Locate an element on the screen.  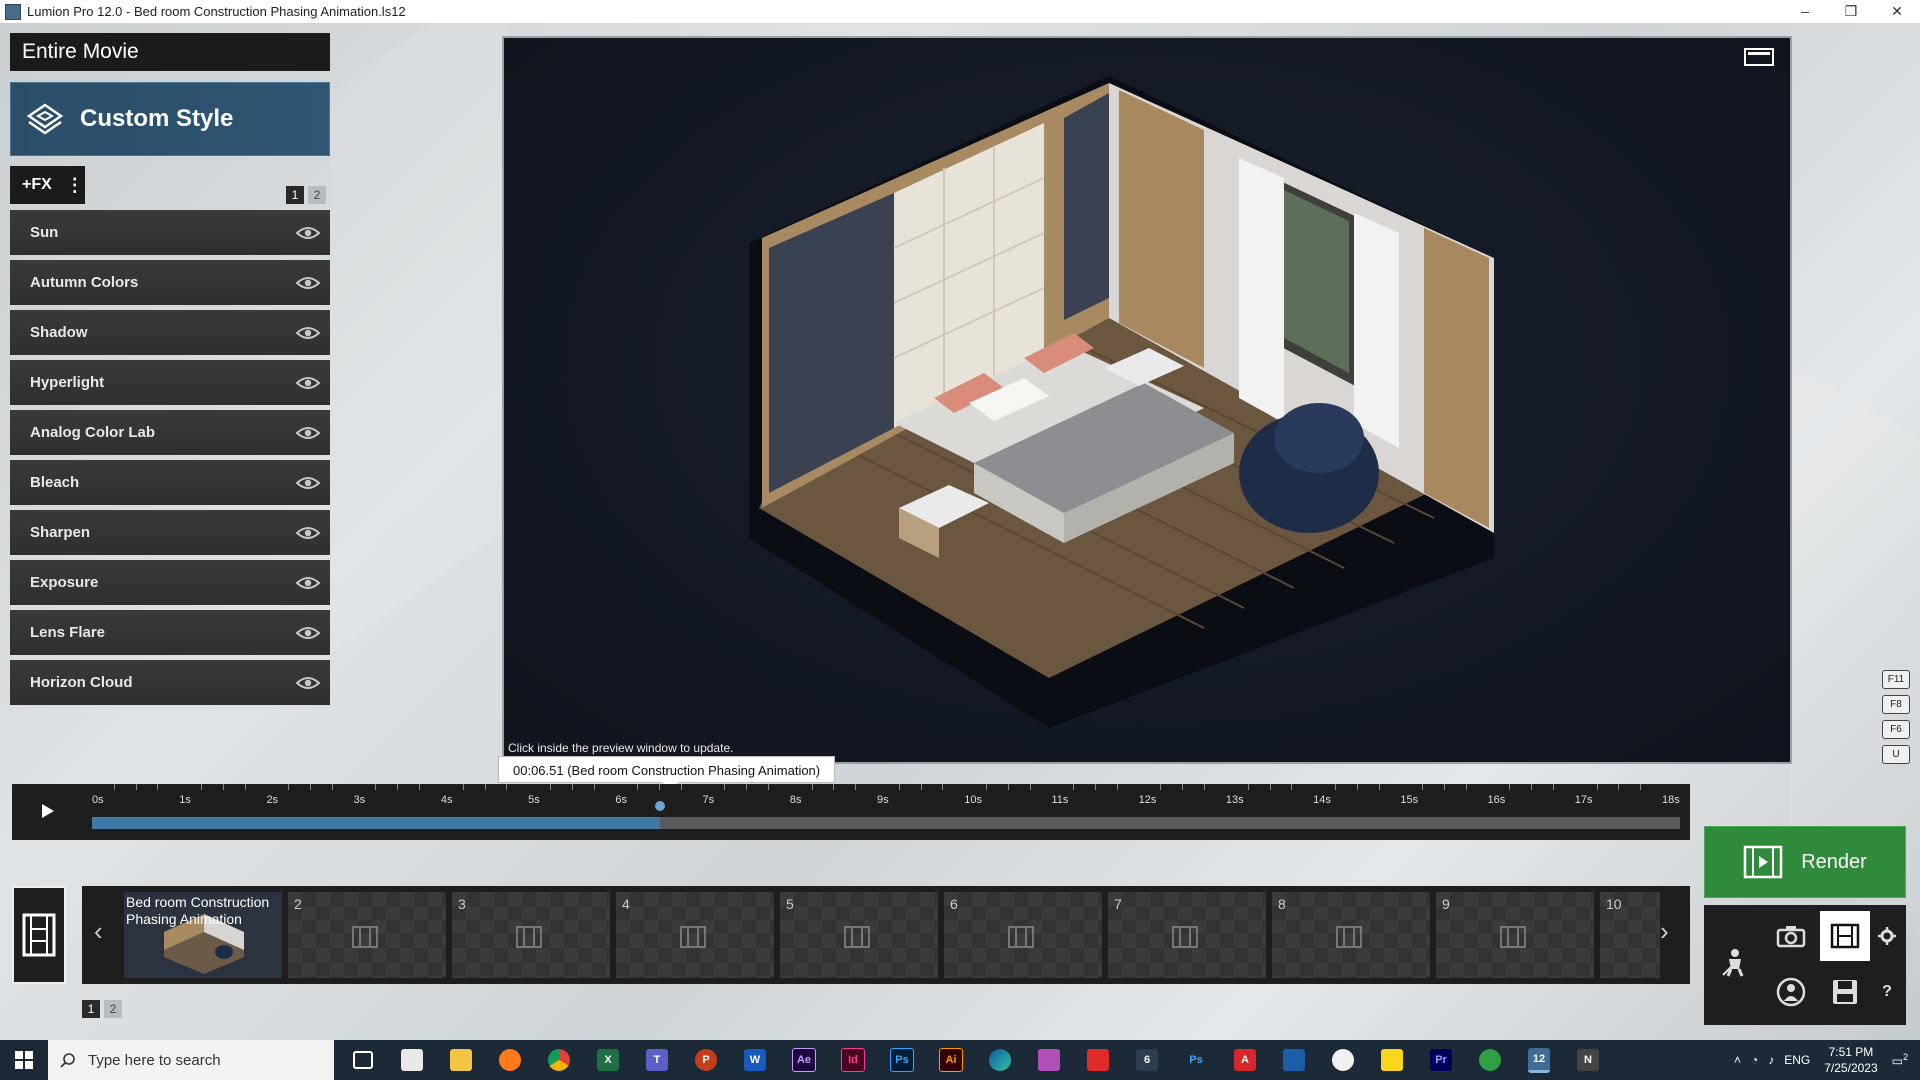
volume-icon: ♪ is located at coordinates (1771, 1060).